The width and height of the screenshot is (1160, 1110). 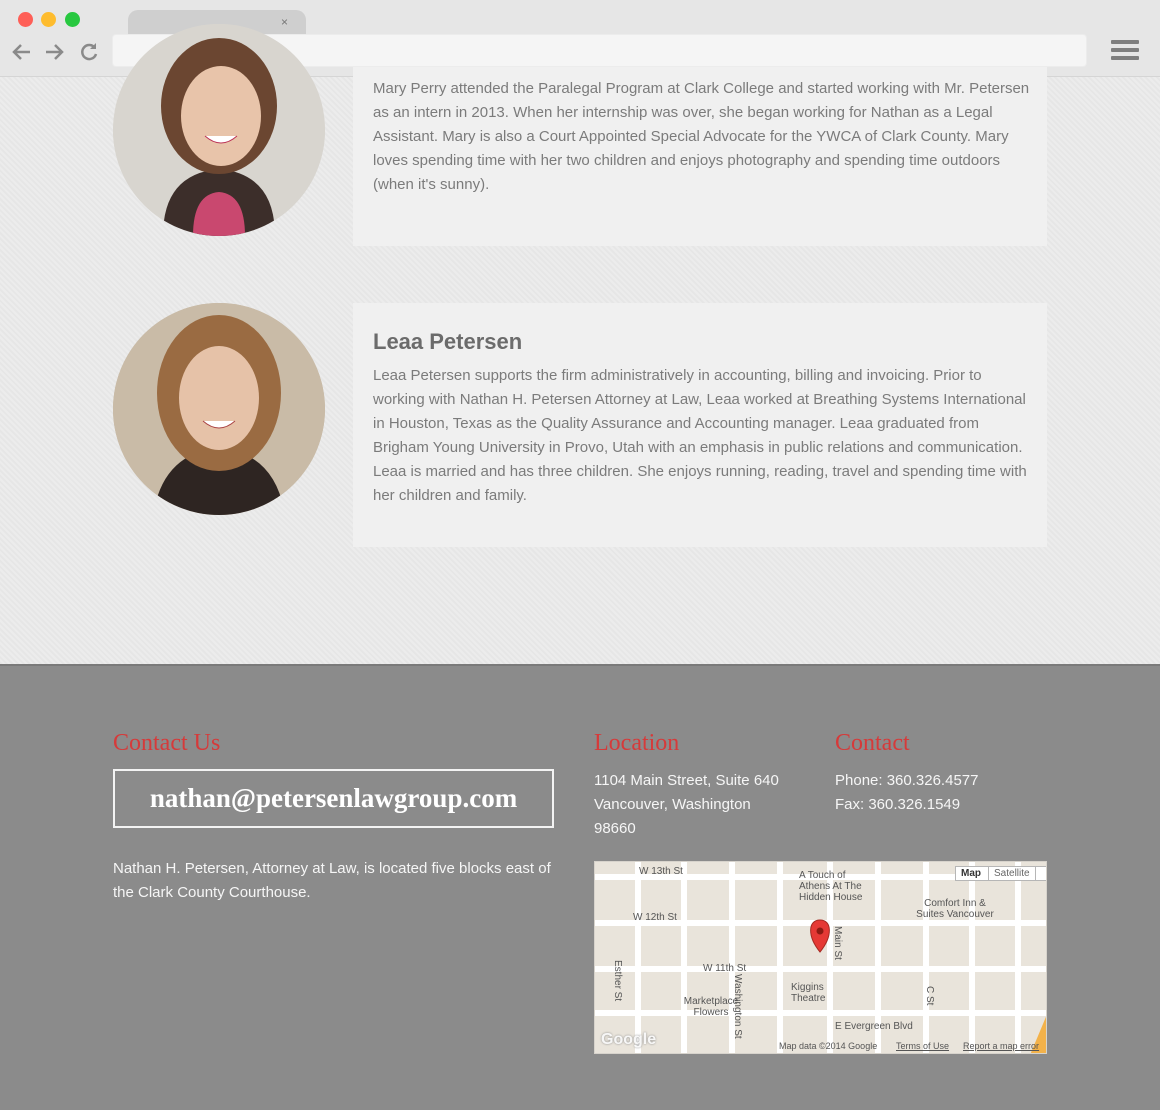 I want to click on street-label: W 12th St, so click(x=655, y=917).